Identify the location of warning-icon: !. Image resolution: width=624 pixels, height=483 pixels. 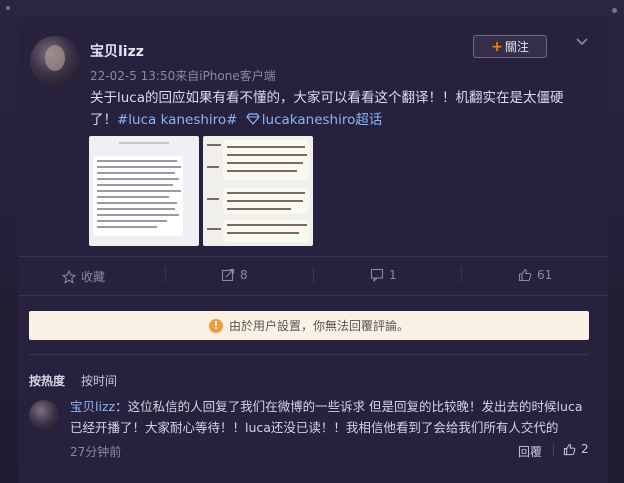
(215, 325).